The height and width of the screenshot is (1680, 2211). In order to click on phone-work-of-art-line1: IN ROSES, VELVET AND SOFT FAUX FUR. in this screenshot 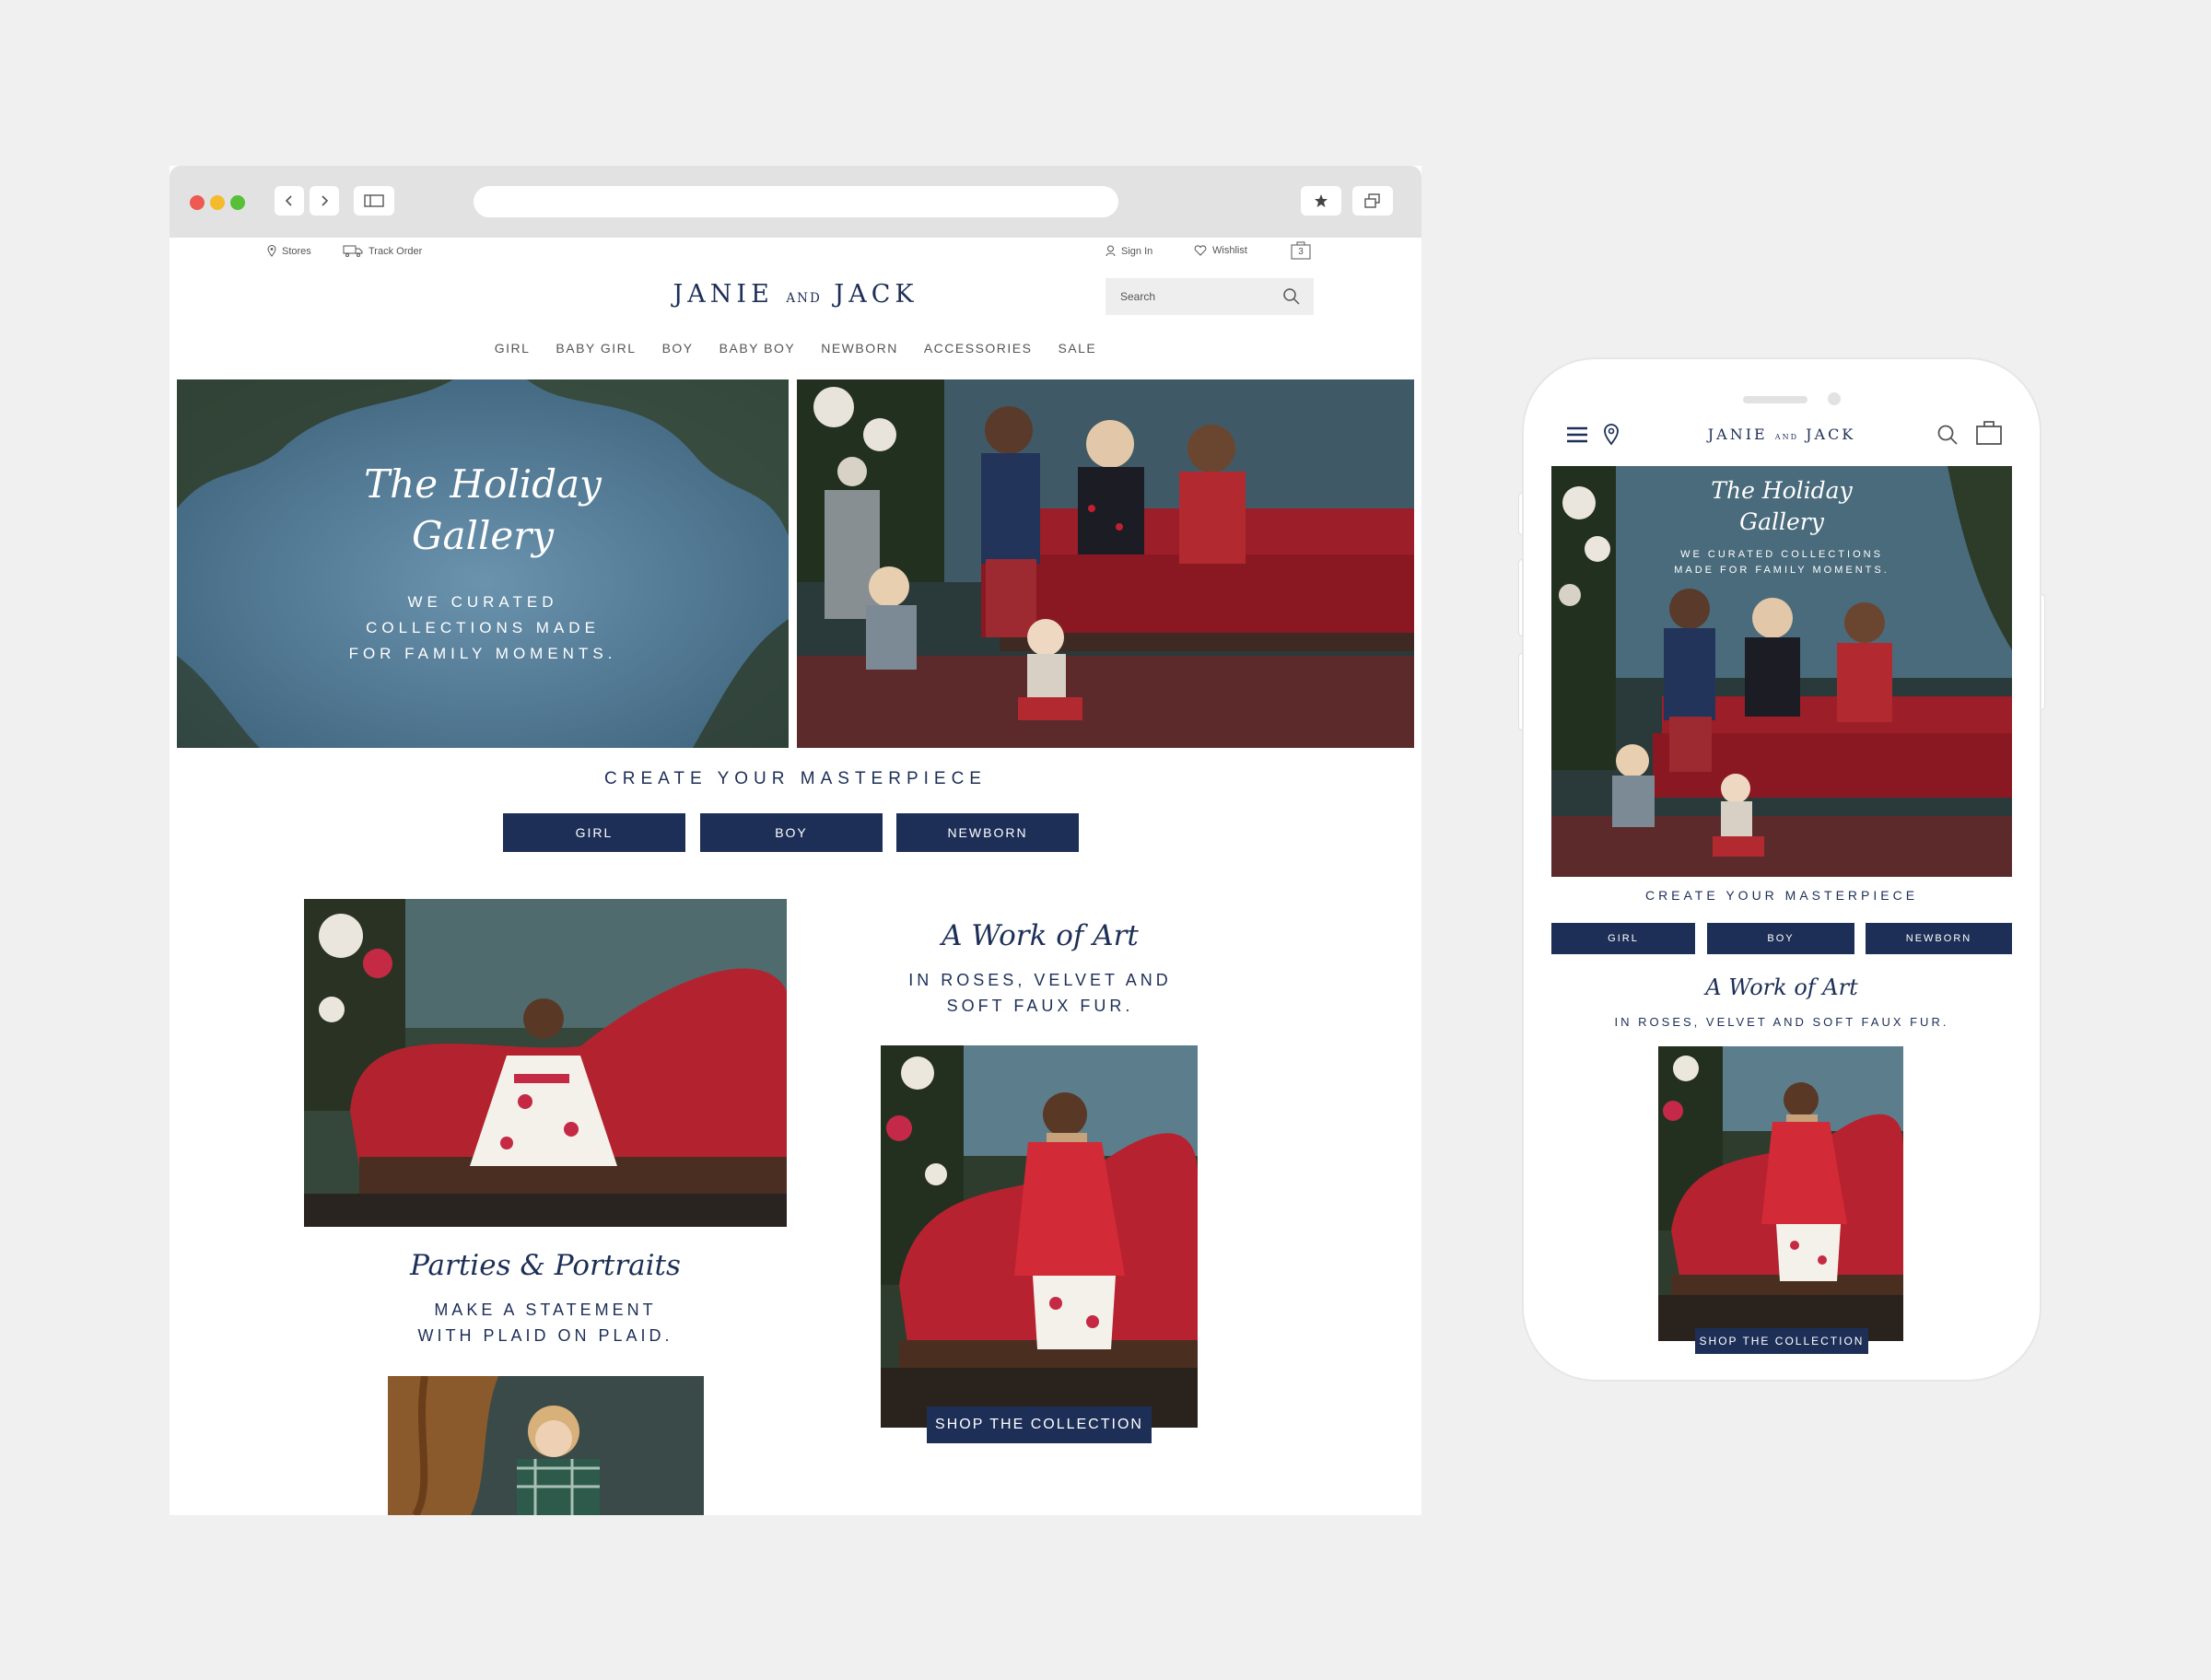, I will do `click(1781, 1022)`.